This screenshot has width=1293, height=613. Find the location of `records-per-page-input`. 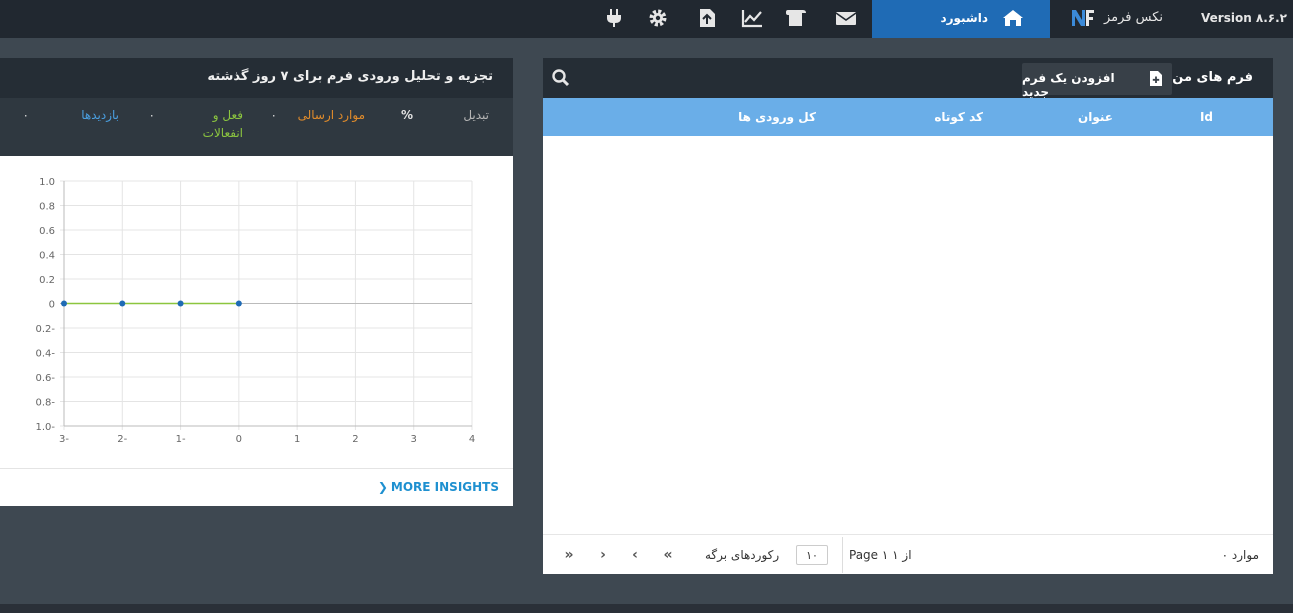

records-per-page-input is located at coordinates (812, 555).